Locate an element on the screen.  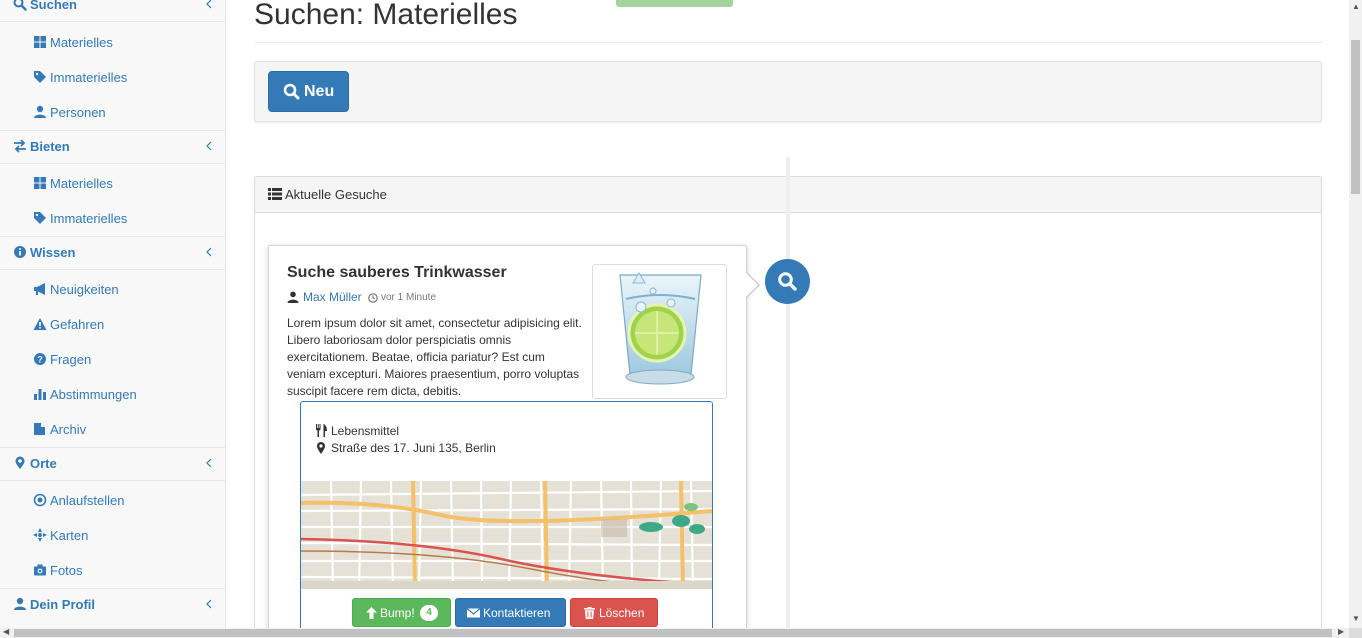
sidebar-item-karten: Karten is located at coordinates (112, 534).